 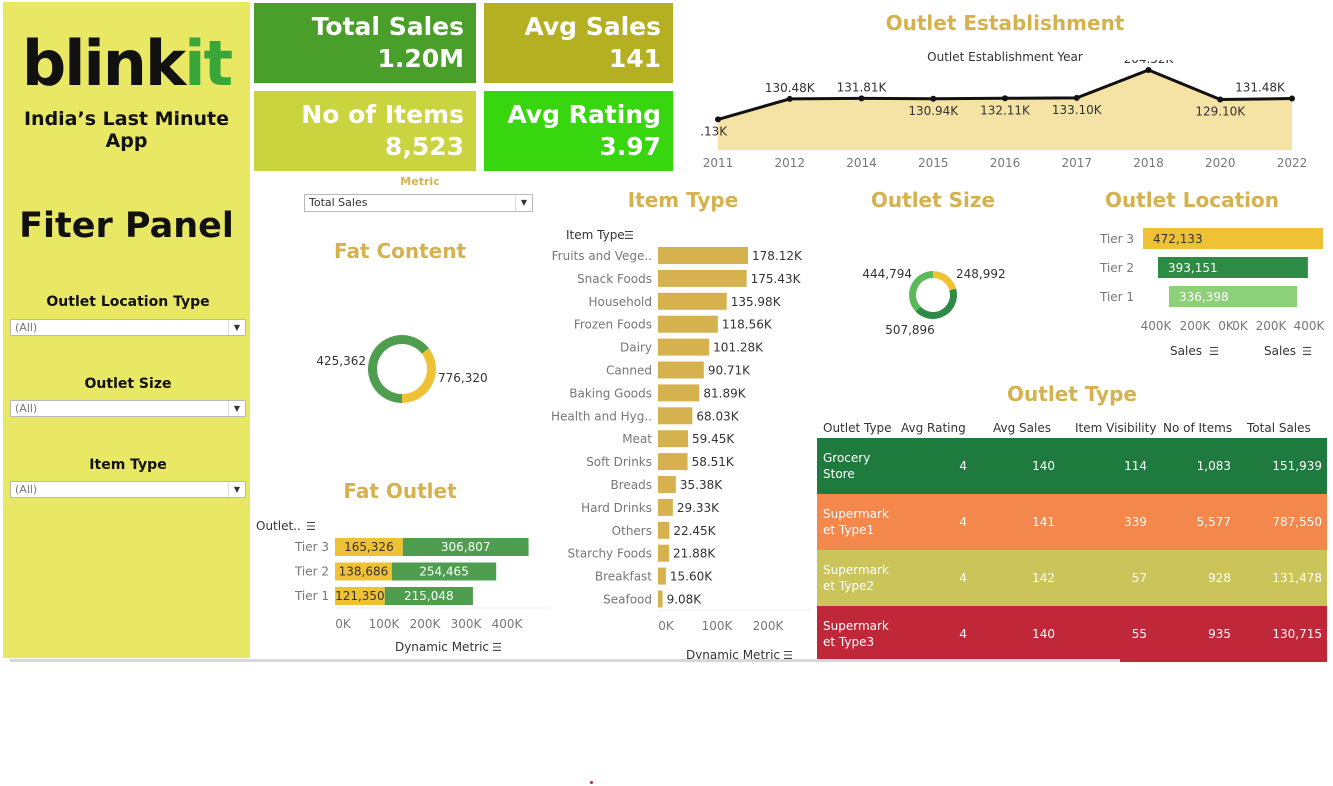 What do you see at coordinates (1213, 522) in the screenshot?
I see `table-cell: 5,577` at bounding box center [1213, 522].